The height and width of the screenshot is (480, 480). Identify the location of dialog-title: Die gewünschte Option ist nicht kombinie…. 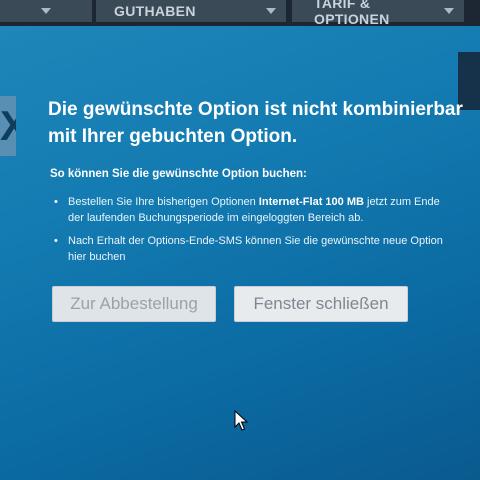
(255, 123).